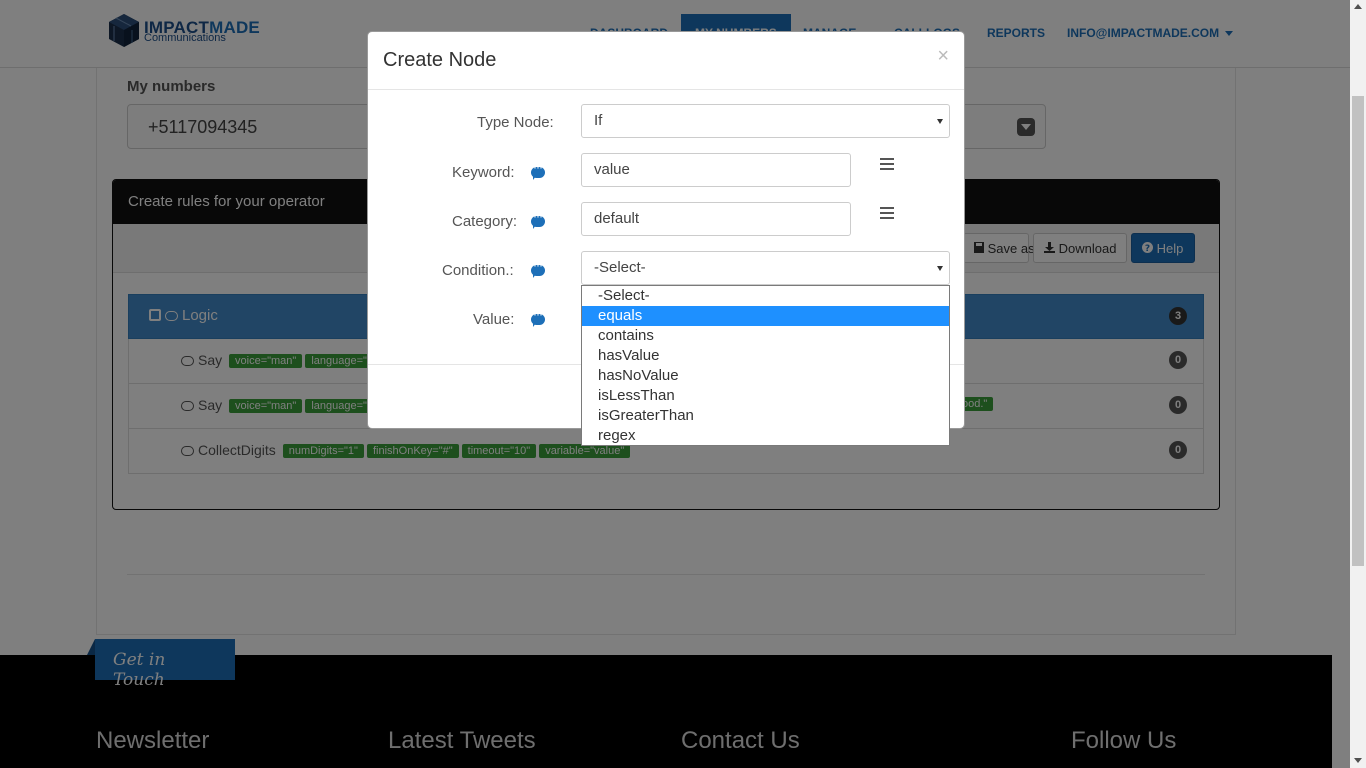 The image size is (1366, 768). I want to click on condition-info-icon, so click(538, 268).